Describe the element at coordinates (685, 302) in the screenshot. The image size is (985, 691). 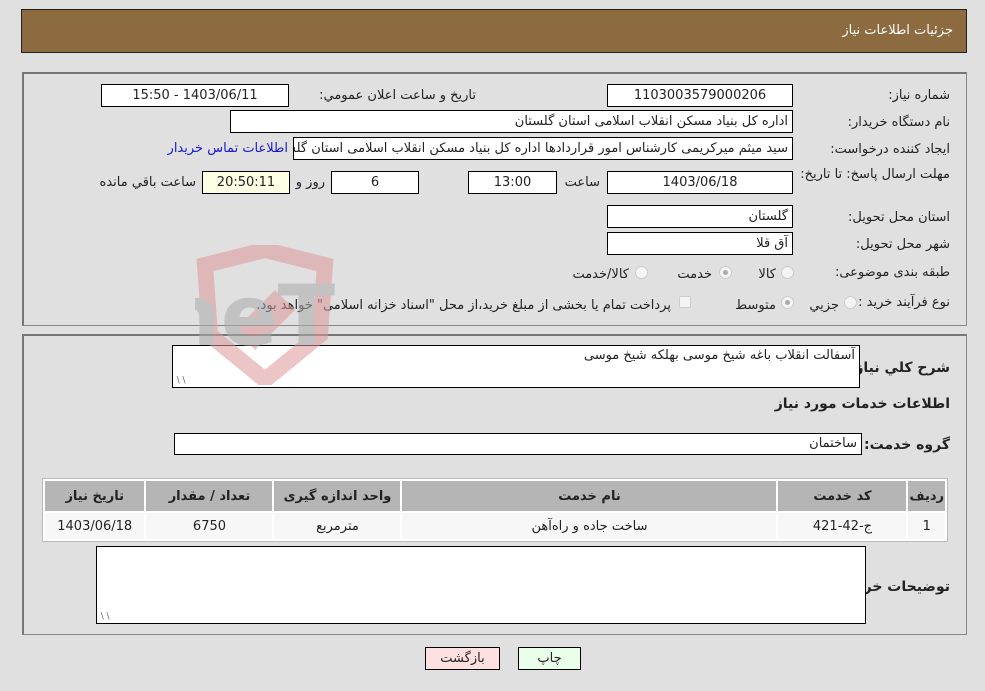
I see `treasury-checkbox` at that location.